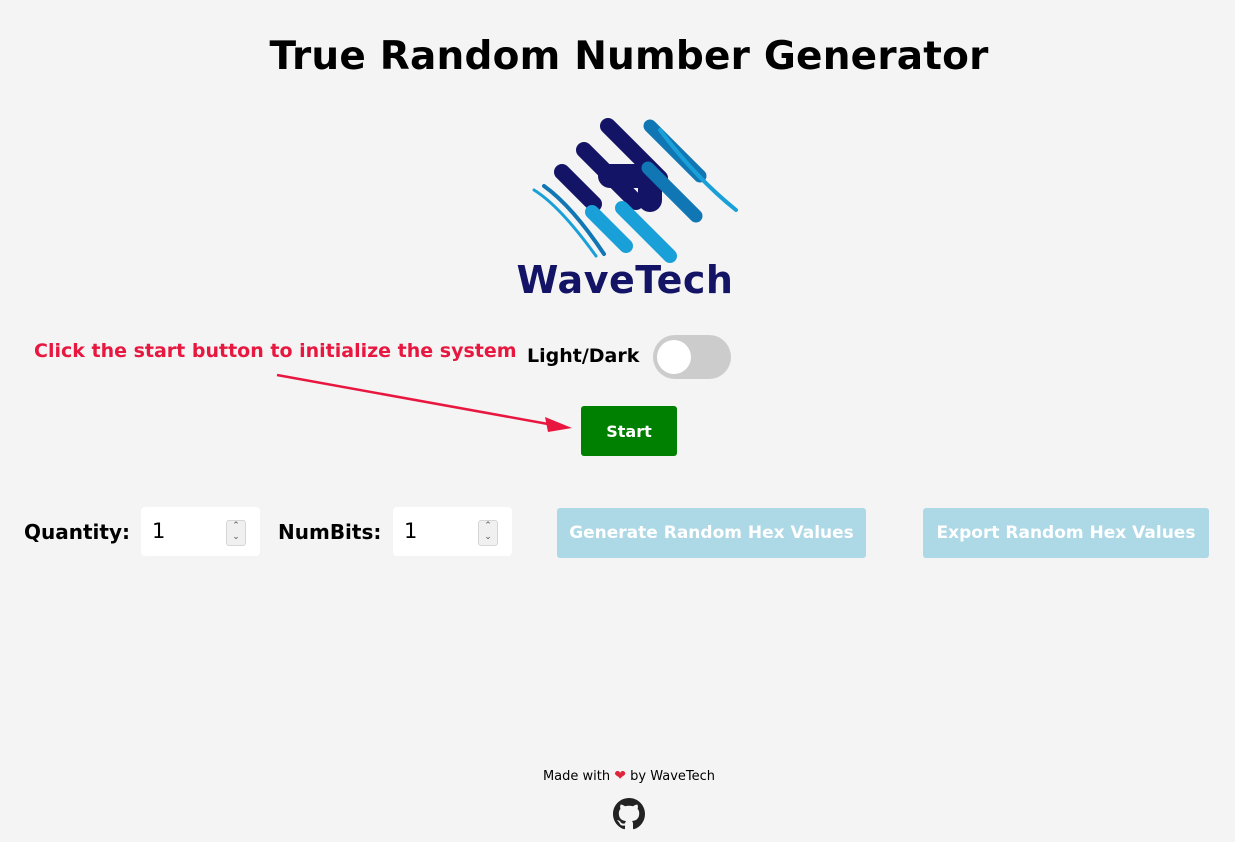 This screenshot has height=842, width=1235. I want to click on page-title: True Random Number Generator, so click(629, 56).